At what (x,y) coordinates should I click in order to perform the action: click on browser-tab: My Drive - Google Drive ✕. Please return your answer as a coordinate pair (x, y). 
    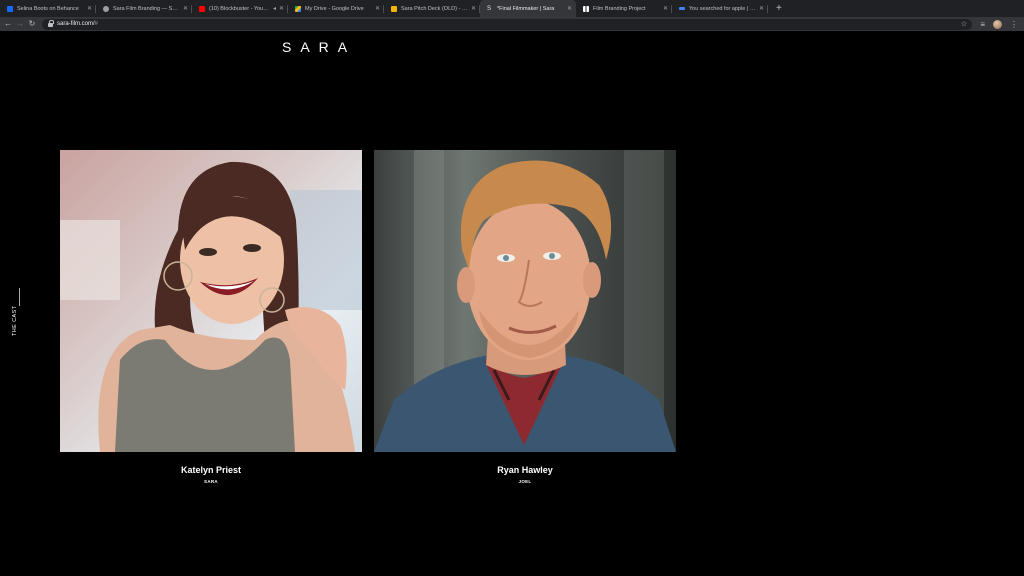
    Looking at the image, I should click on (336, 8).